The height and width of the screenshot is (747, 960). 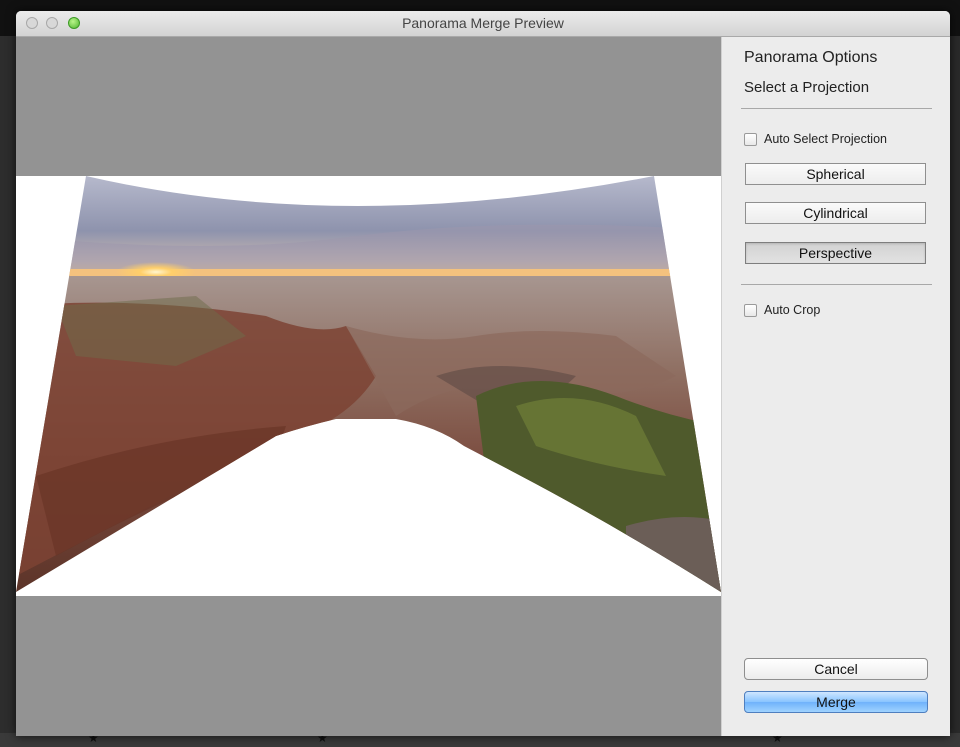 What do you see at coordinates (835, 213) in the screenshot?
I see `cylindrical-projection-button: Cylindrical` at bounding box center [835, 213].